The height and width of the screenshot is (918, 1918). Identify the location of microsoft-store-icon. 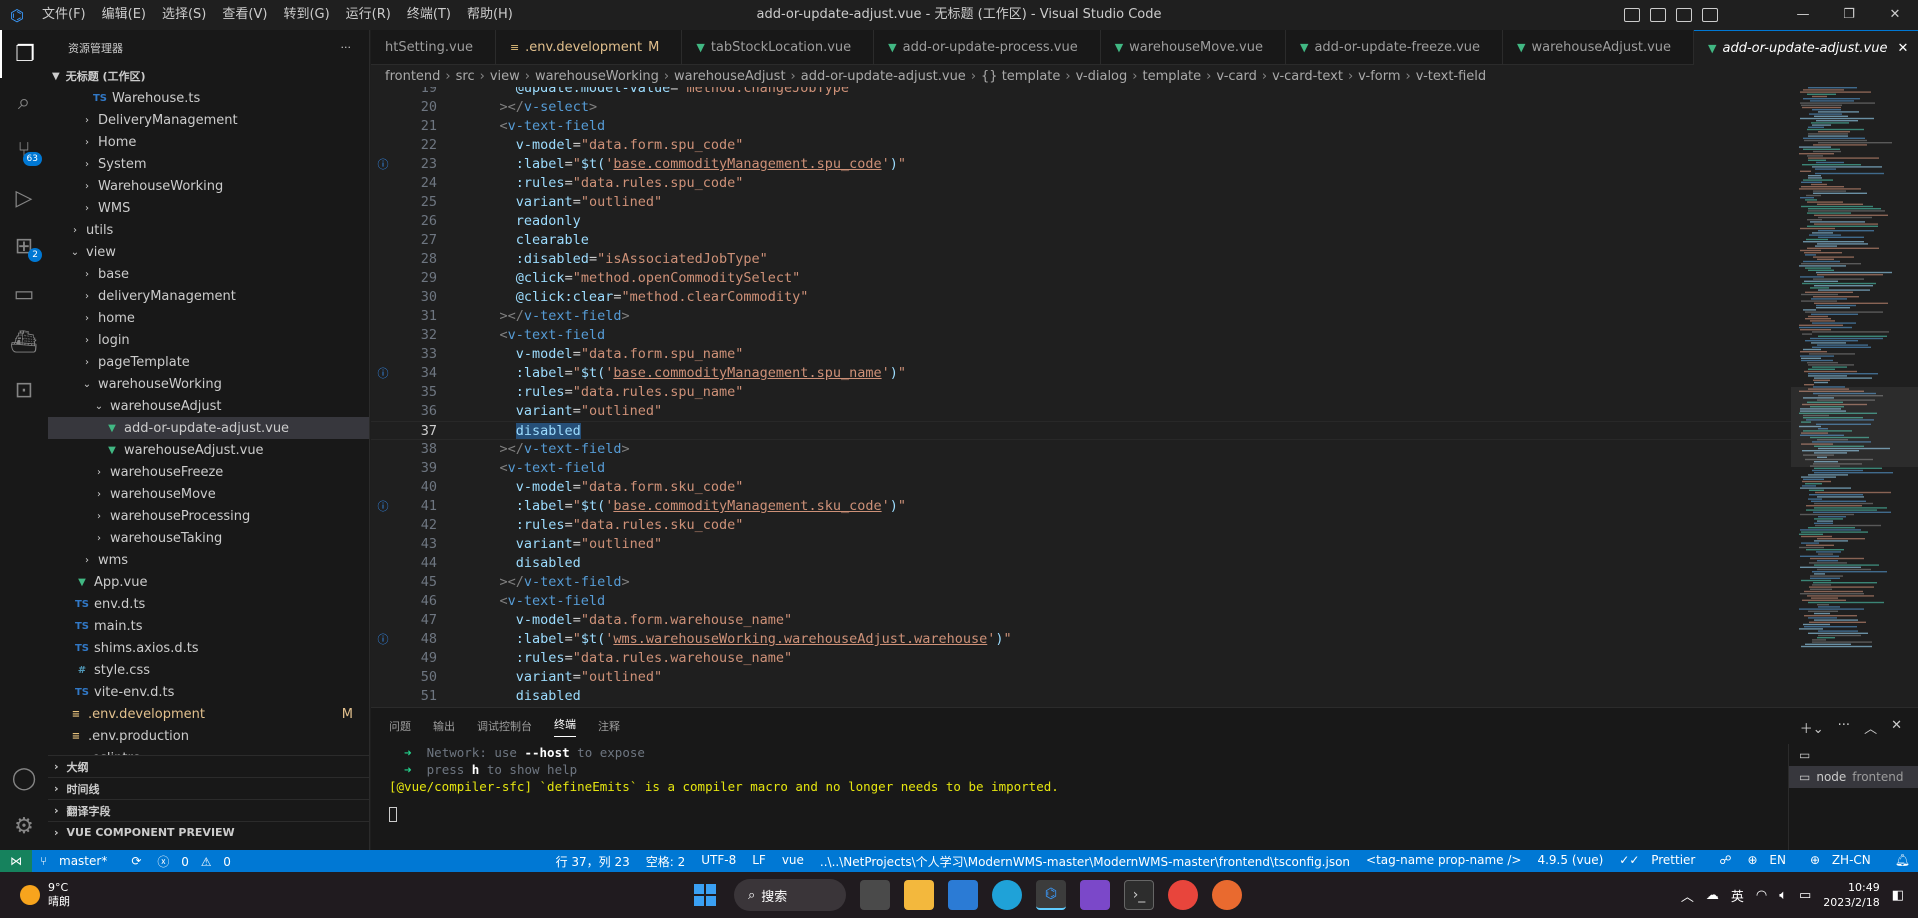
(963, 895).